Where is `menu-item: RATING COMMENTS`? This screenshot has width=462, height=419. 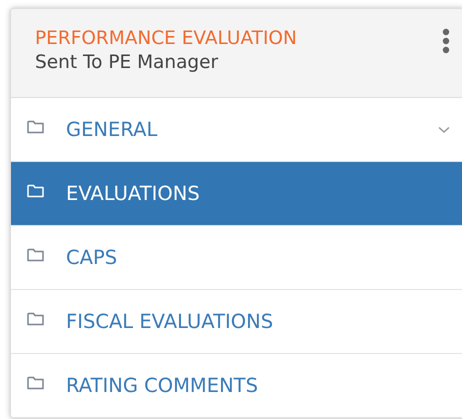 menu-item: RATING COMMENTS is located at coordinates (236, 386).